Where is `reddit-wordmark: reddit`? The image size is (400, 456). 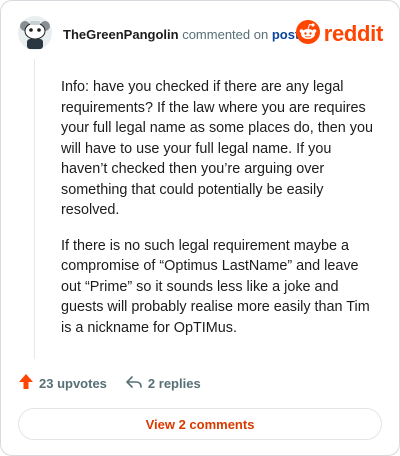 reddit-wordmark: reddit is located at coordinates (353, 33).